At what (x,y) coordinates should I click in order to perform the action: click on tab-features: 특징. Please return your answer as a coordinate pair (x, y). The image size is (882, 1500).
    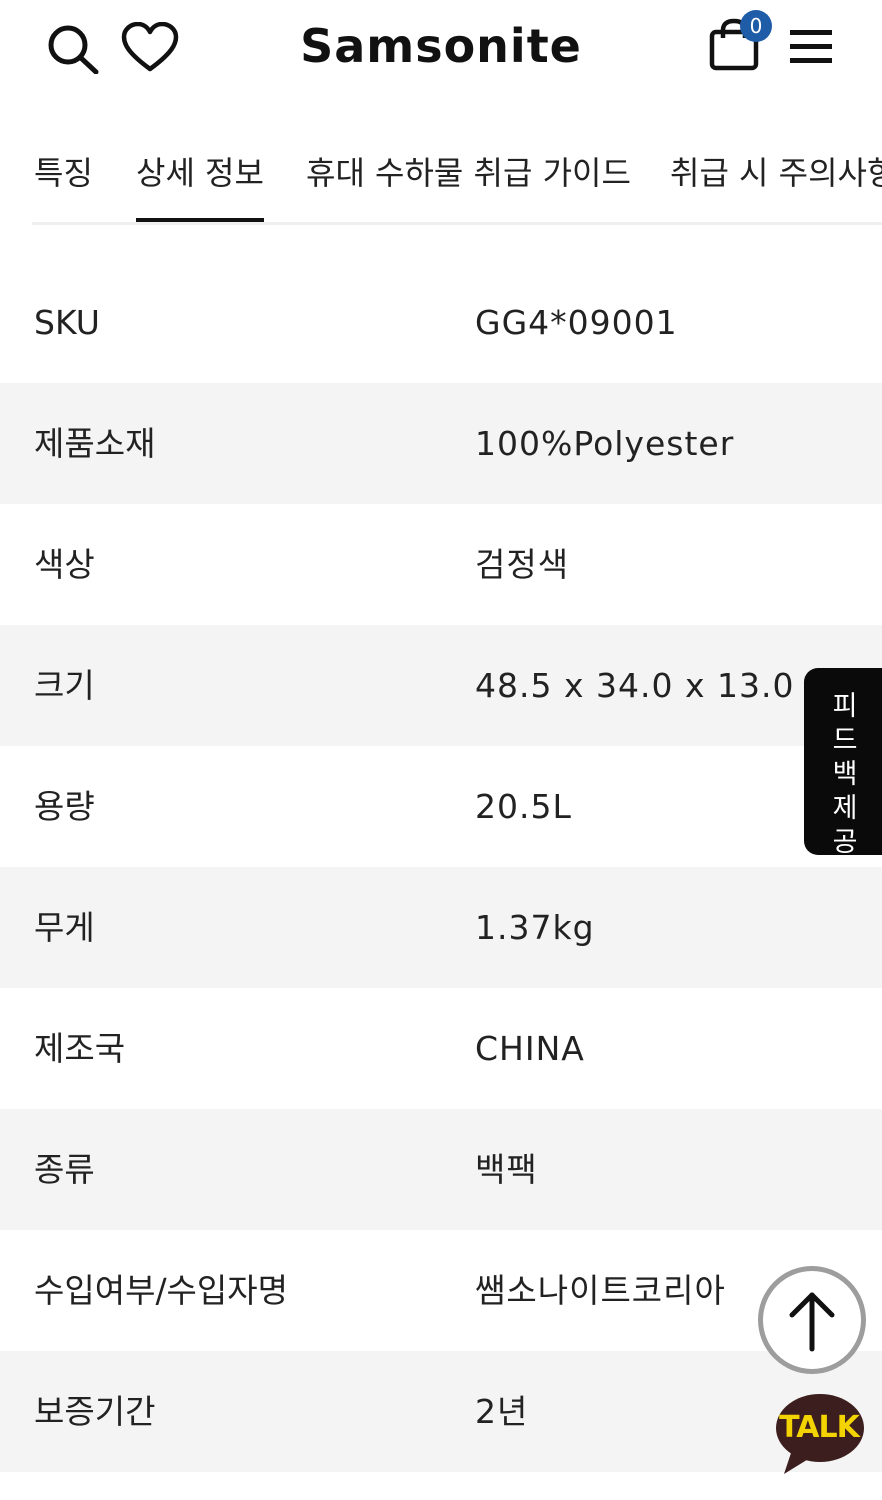
    Looking at the image, I should click on (63, 171).